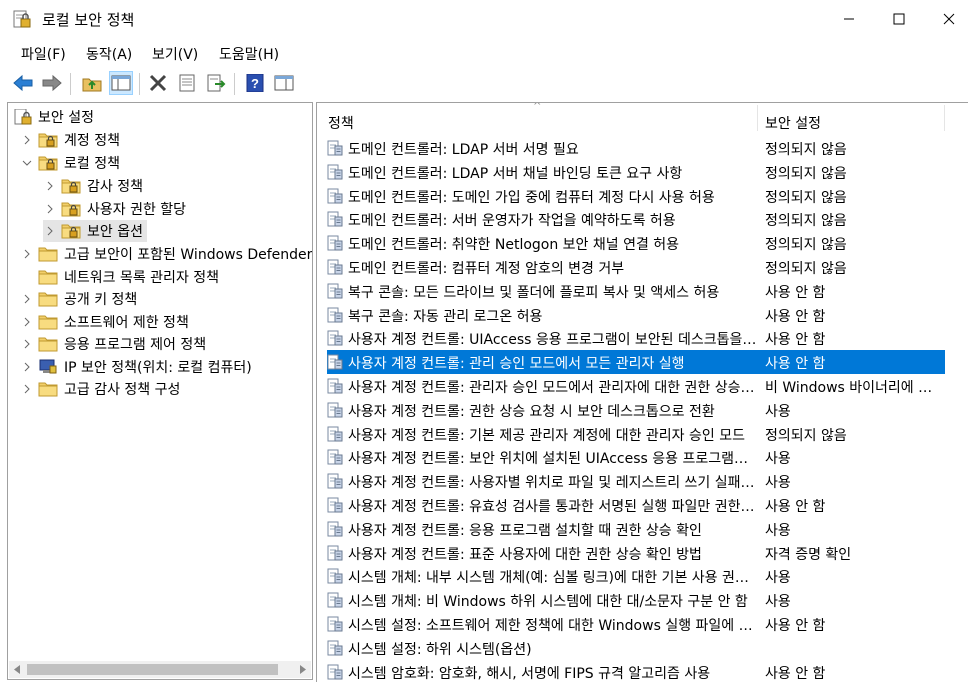  Describe the element at coordinates (440, 650) in the screenshot. I see `policy-name: 시스템 설정: 하위 시스템(옵션)` at that location.